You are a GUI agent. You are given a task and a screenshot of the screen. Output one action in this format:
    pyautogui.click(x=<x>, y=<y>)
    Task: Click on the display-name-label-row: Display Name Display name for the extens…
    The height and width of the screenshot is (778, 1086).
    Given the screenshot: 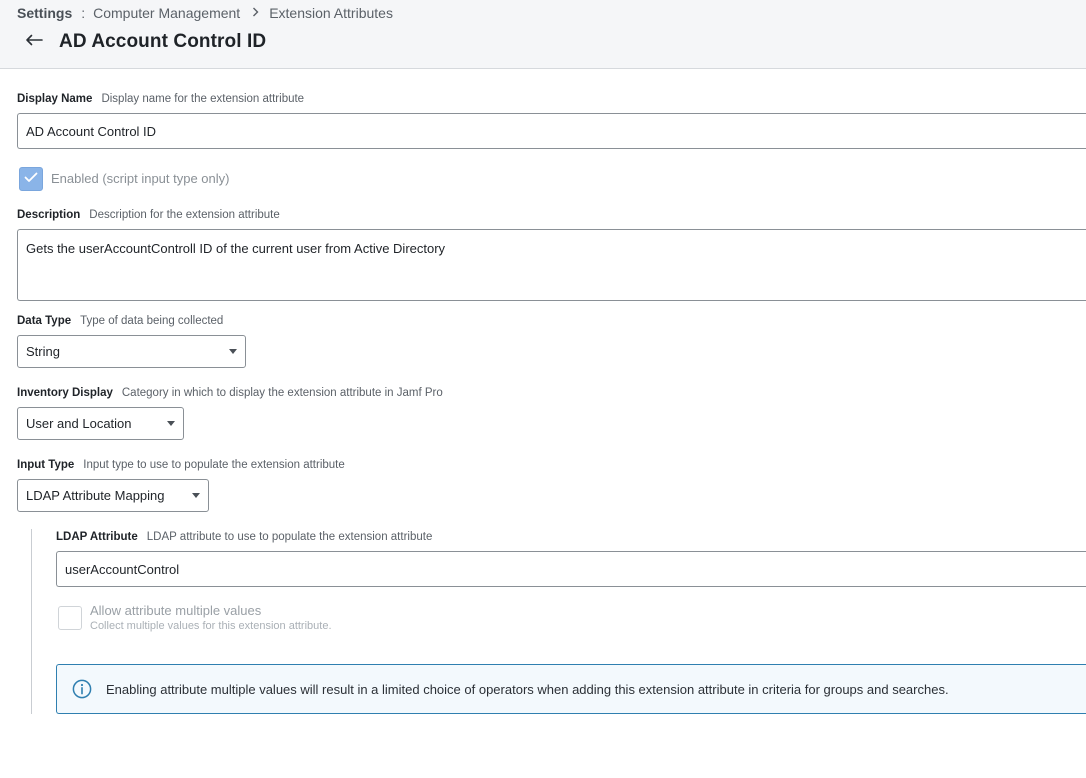 What is the action you would take?
    pyautogui.click(x=160, y=99)
    